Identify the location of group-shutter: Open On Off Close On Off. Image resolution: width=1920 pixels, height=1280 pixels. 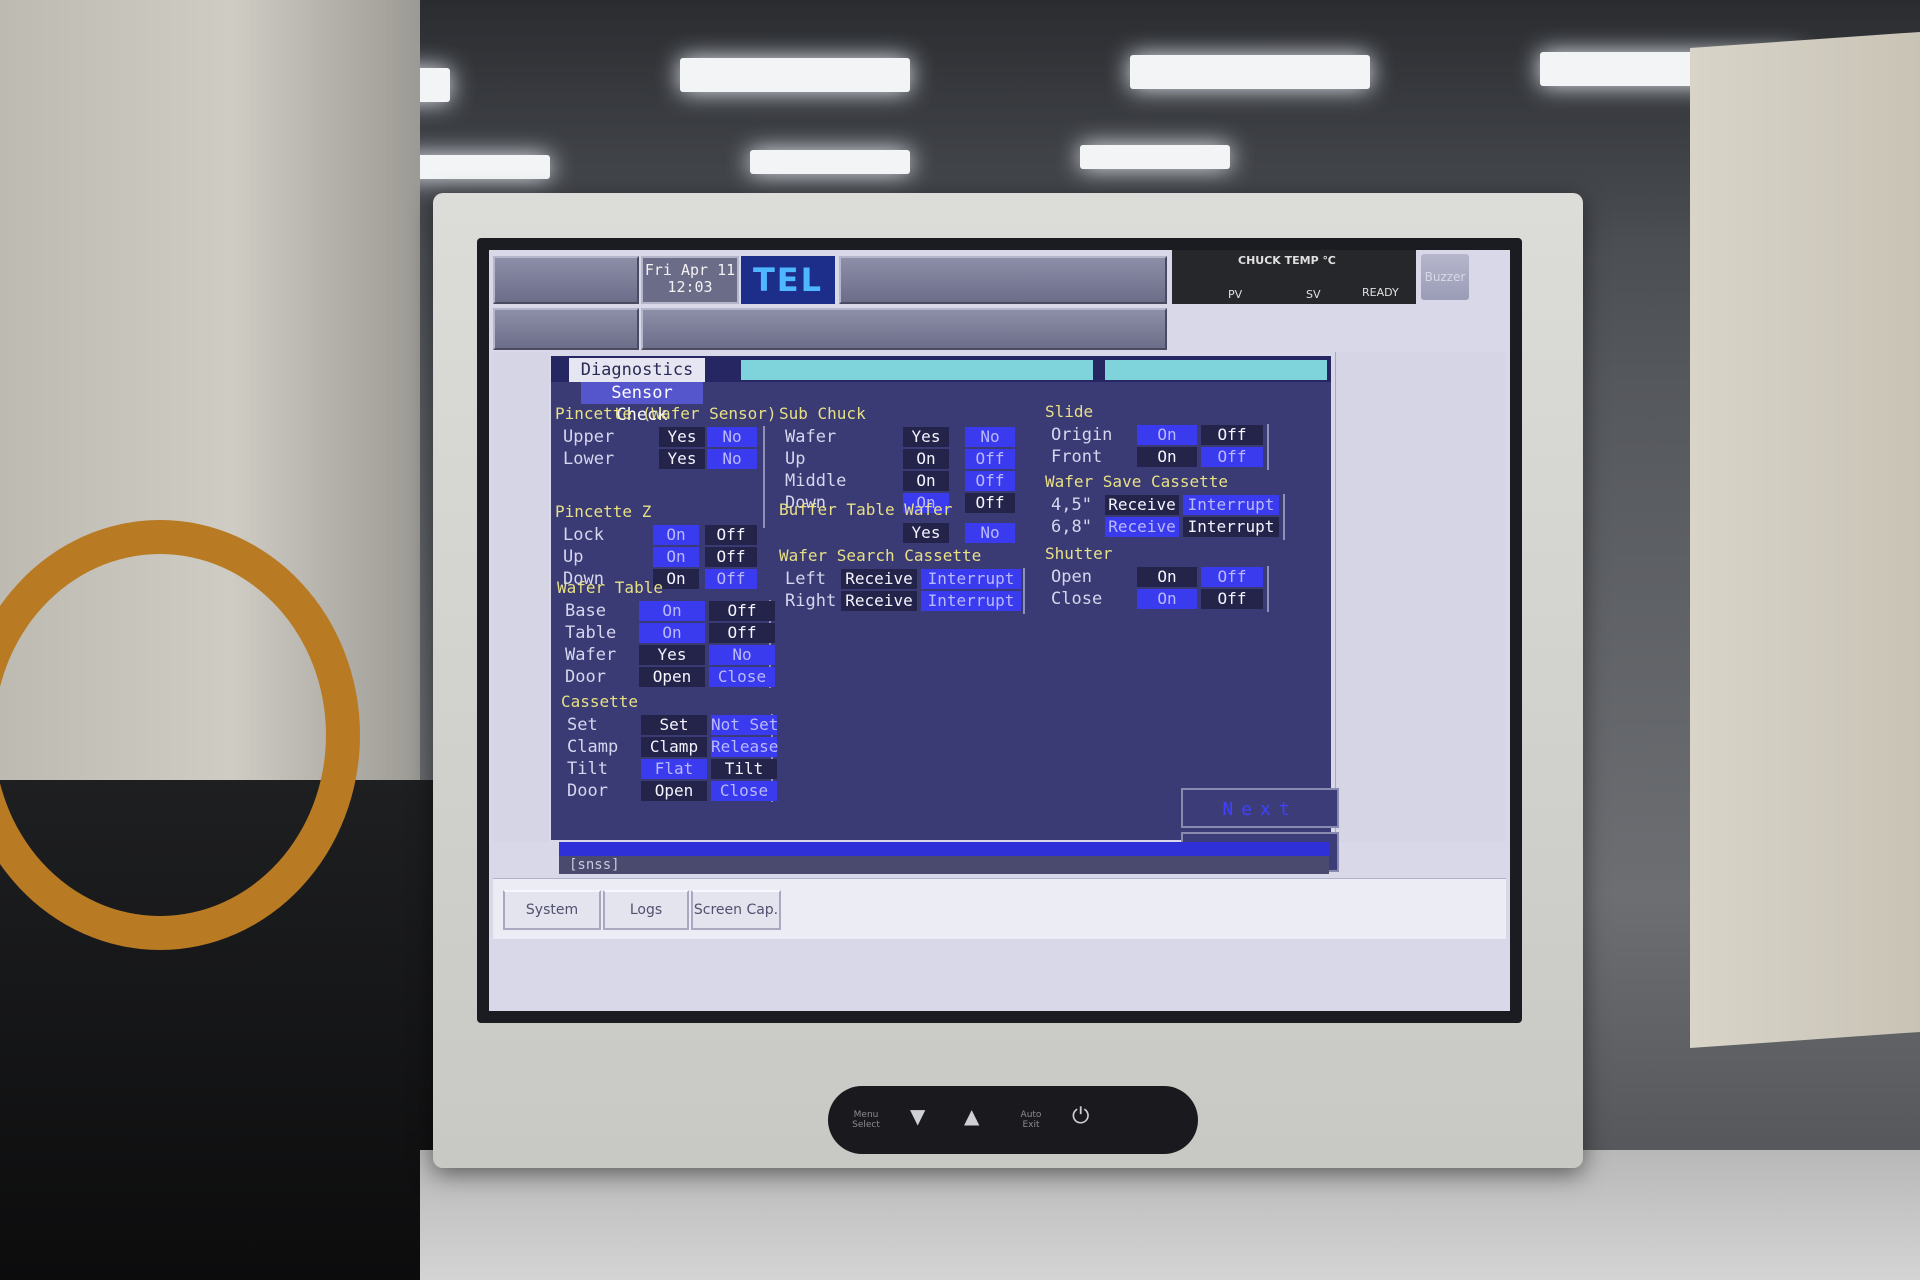
(1157, 589).